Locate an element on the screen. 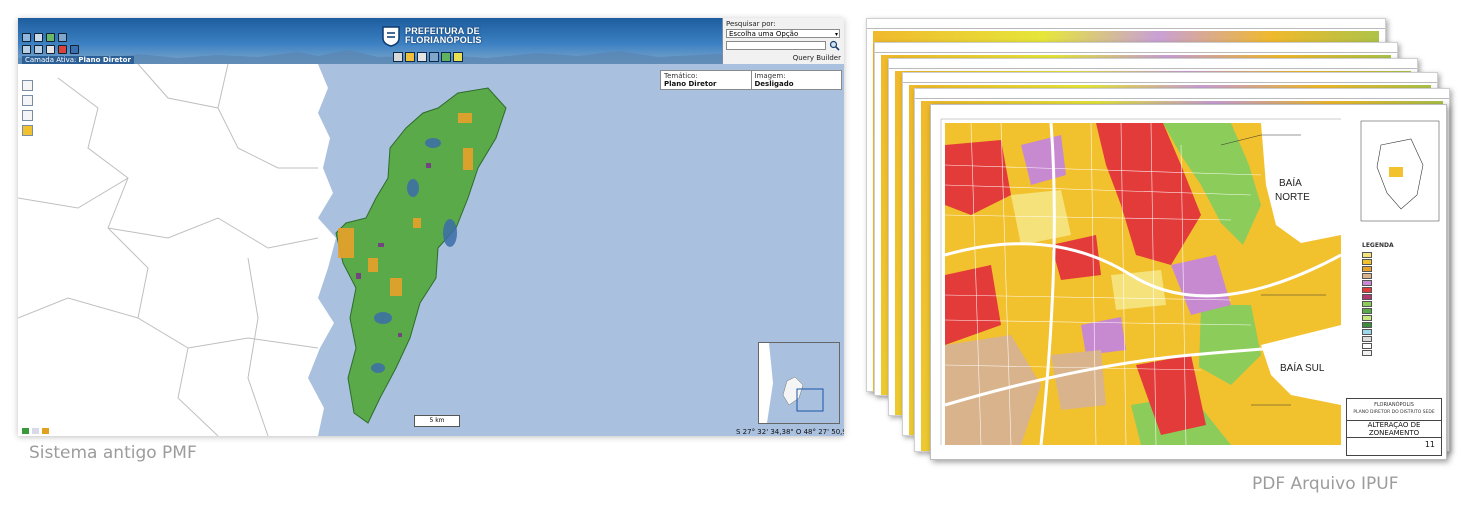 This screenshot has height=510, width=1461. search-type-select: Escolha uma Opção ▾ is located at coordinates (783, 33).